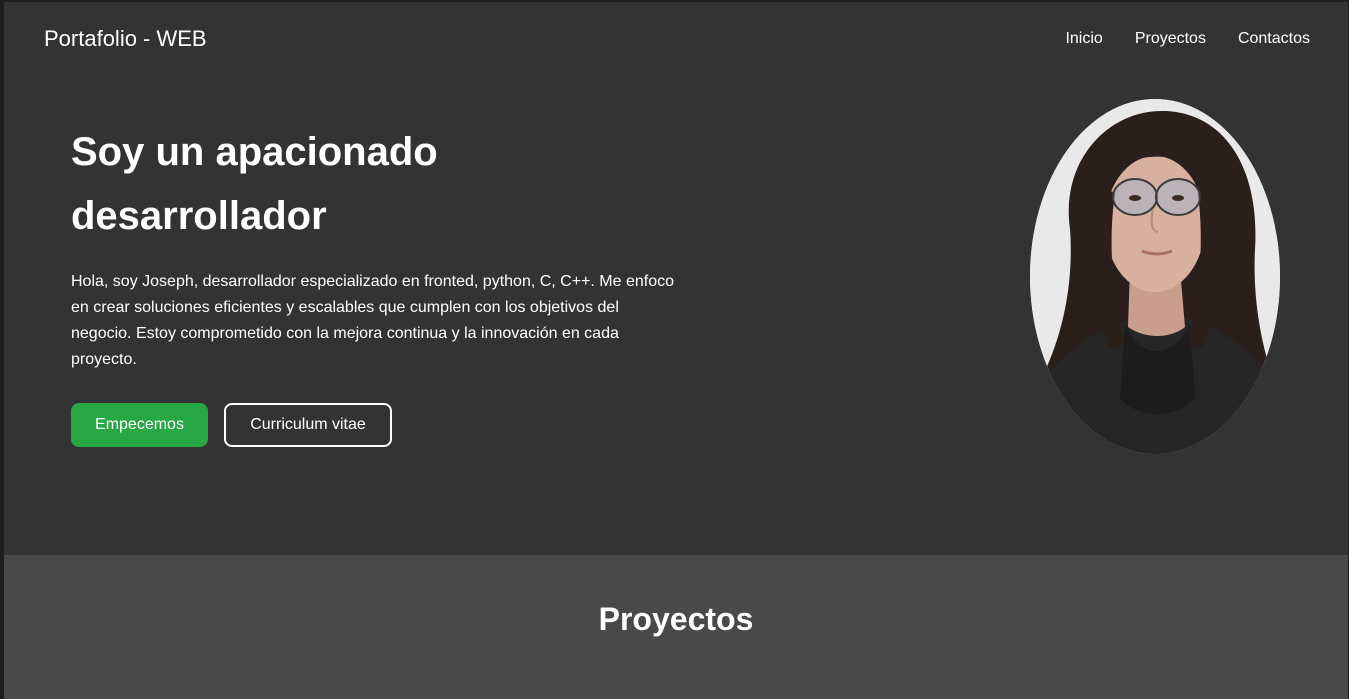 Image resolution: width=1349 pixels, height=699 pixels. Describe the element at coordinates (308, 425) in the screenshot. I see `curriculum-vitae-button: Curriculum vitae` at that location.